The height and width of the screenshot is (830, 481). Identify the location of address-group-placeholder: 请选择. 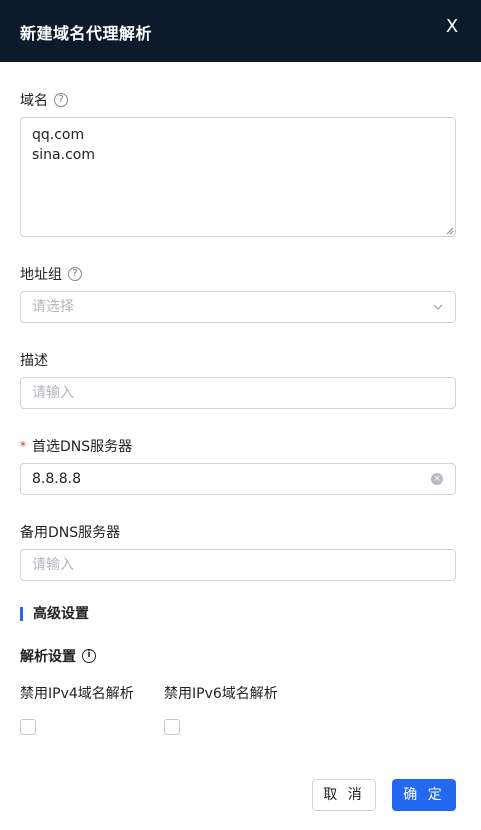
(53, 307).